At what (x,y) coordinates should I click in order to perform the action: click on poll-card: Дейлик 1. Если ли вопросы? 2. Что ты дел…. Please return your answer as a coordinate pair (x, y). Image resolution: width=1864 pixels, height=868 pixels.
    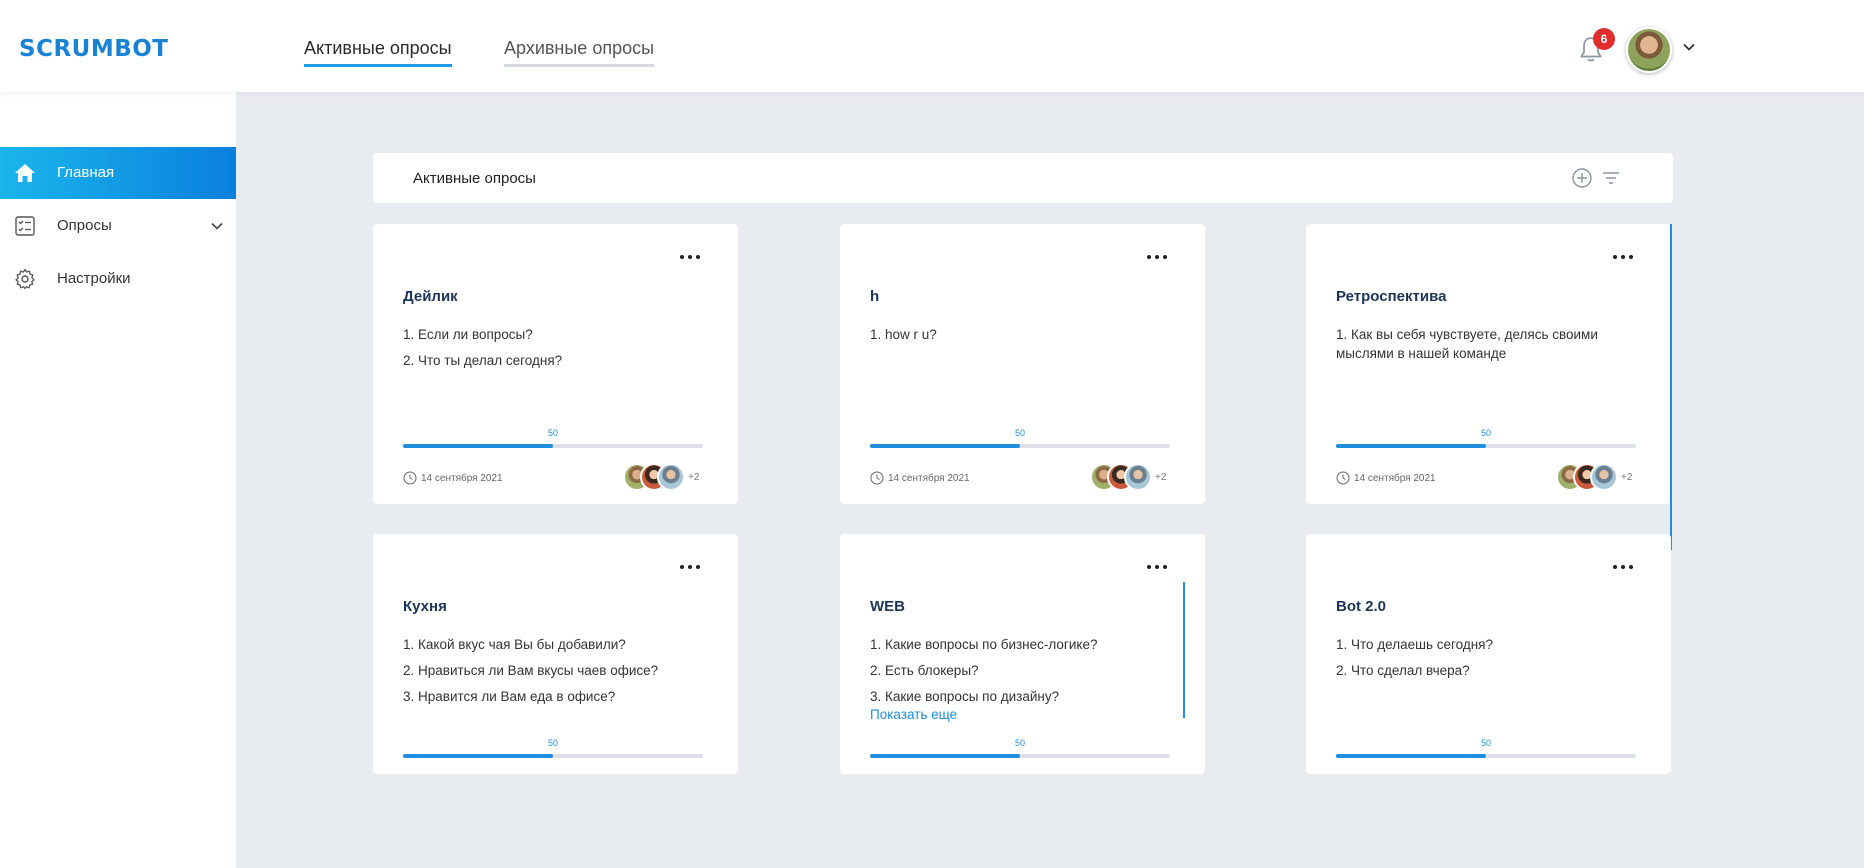
    Looking at the image, I should click on (555, 364).